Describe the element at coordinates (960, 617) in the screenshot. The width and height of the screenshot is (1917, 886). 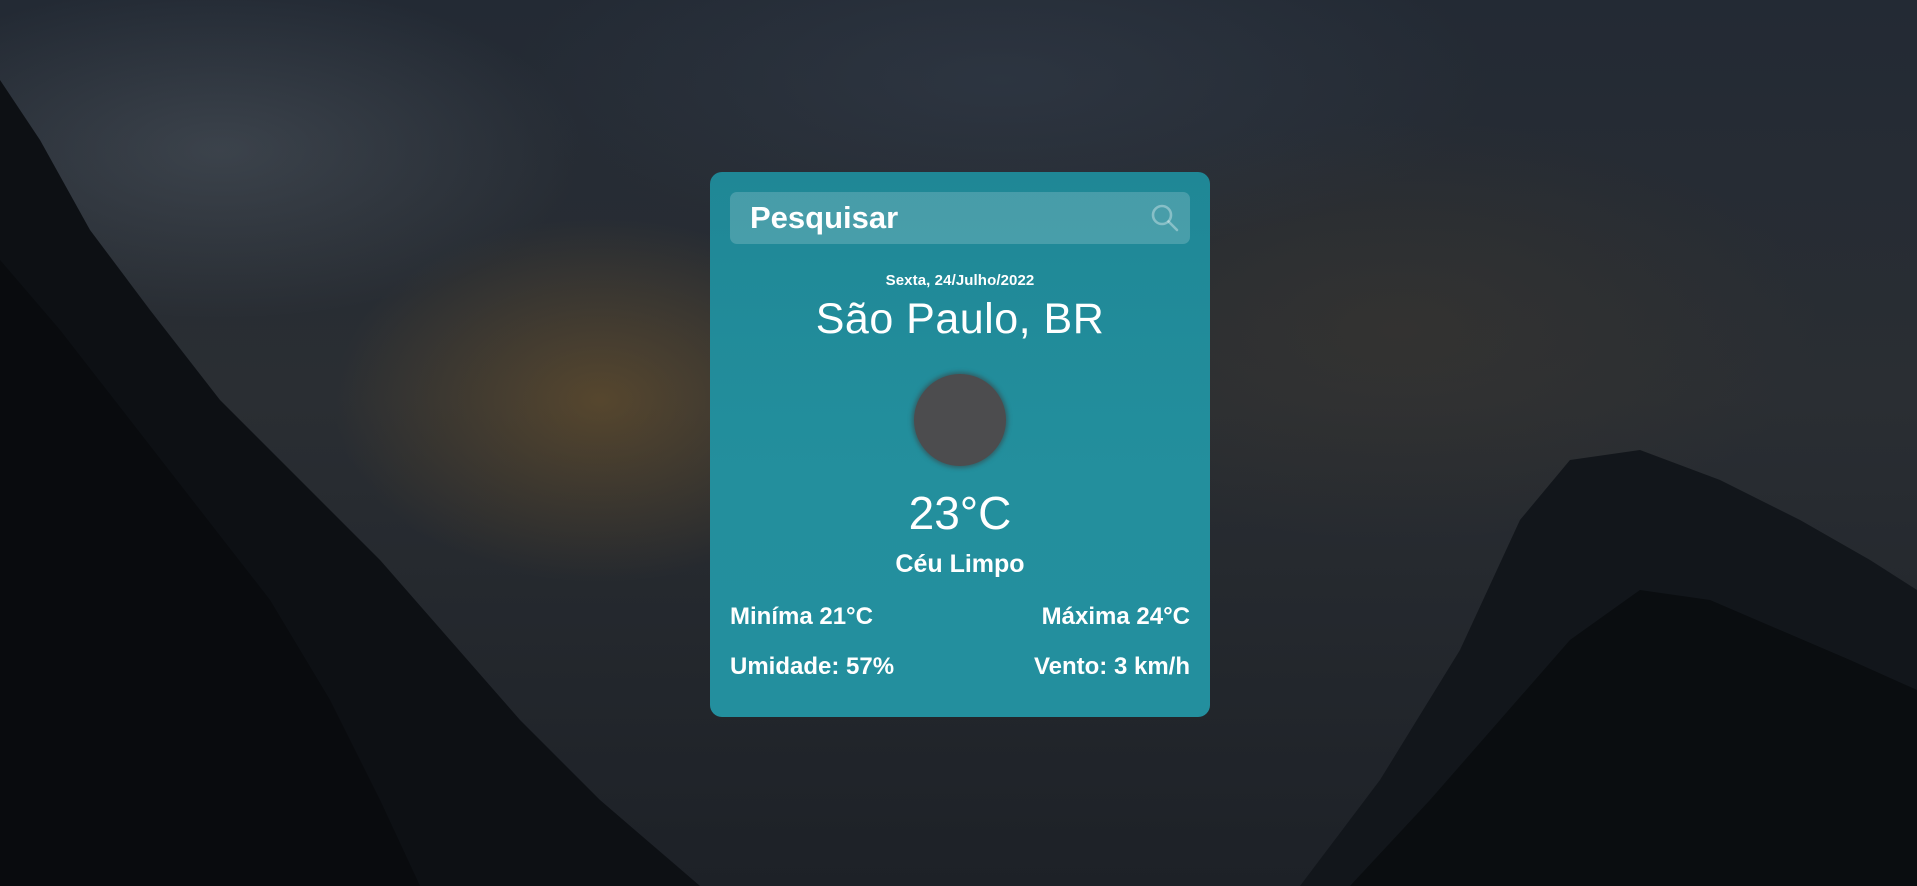
I see `min-max-row: Miníma 21°C Máxima 24°C` at that location.